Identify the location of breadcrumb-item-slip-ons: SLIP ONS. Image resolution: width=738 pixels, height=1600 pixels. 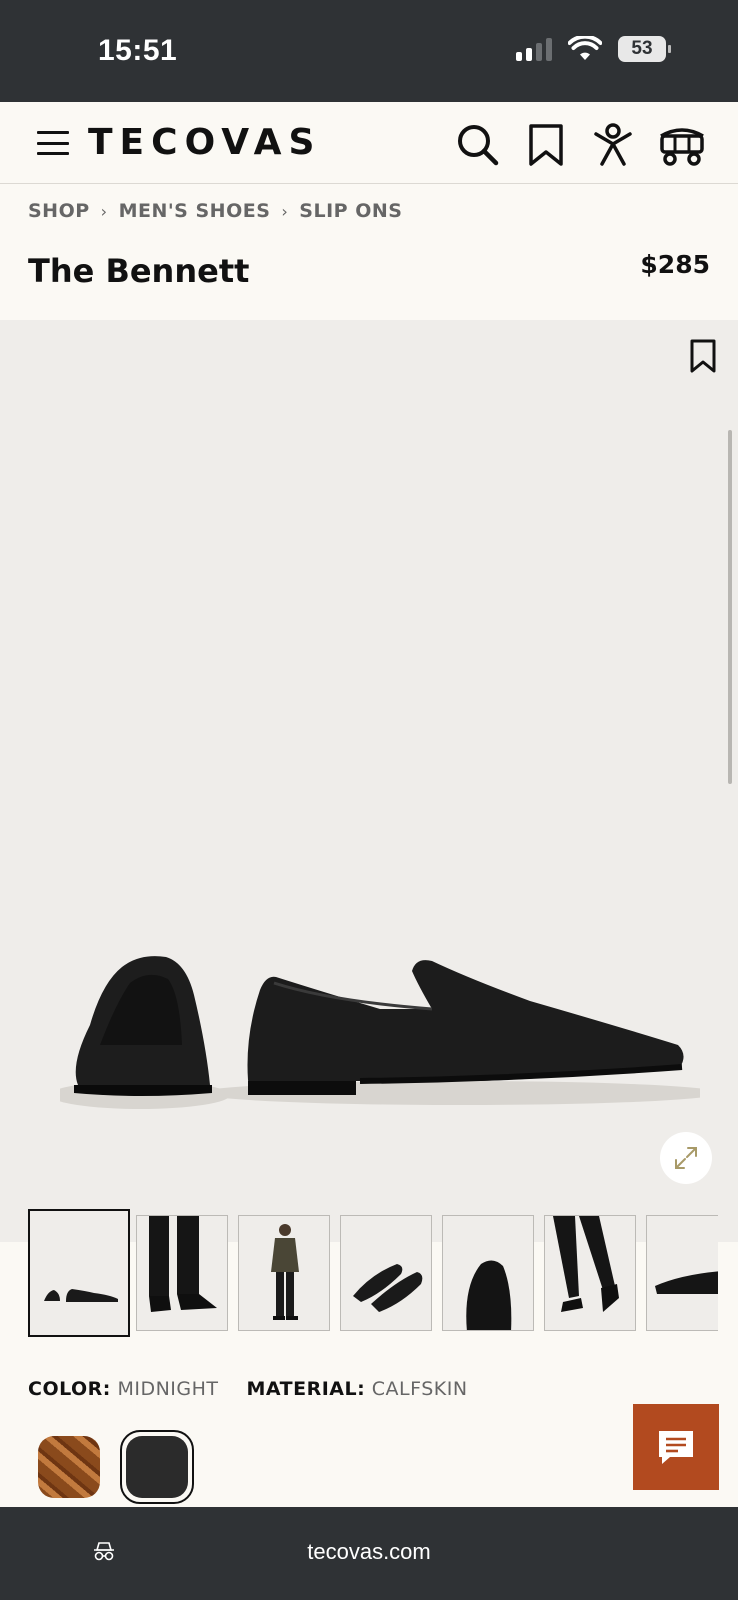
(350, 211).